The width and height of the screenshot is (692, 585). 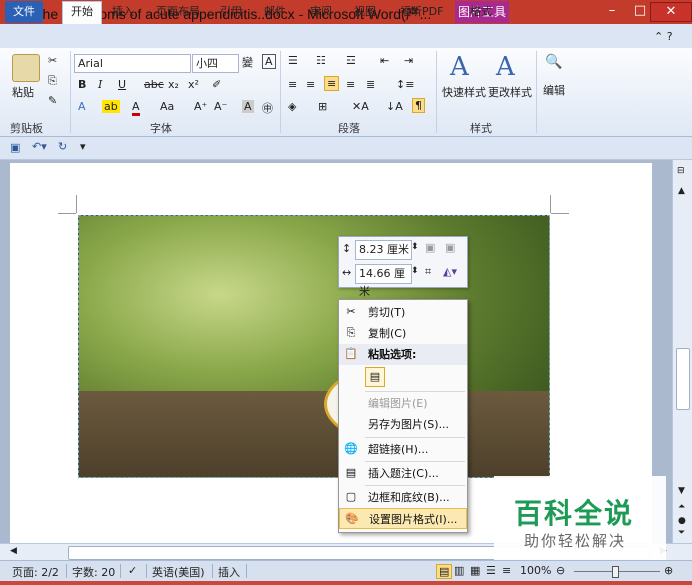 What do you see at coordinates (52, 81) in the screenshot?
I see `copy-icon: ⎘` at bounding box center [52, 81].